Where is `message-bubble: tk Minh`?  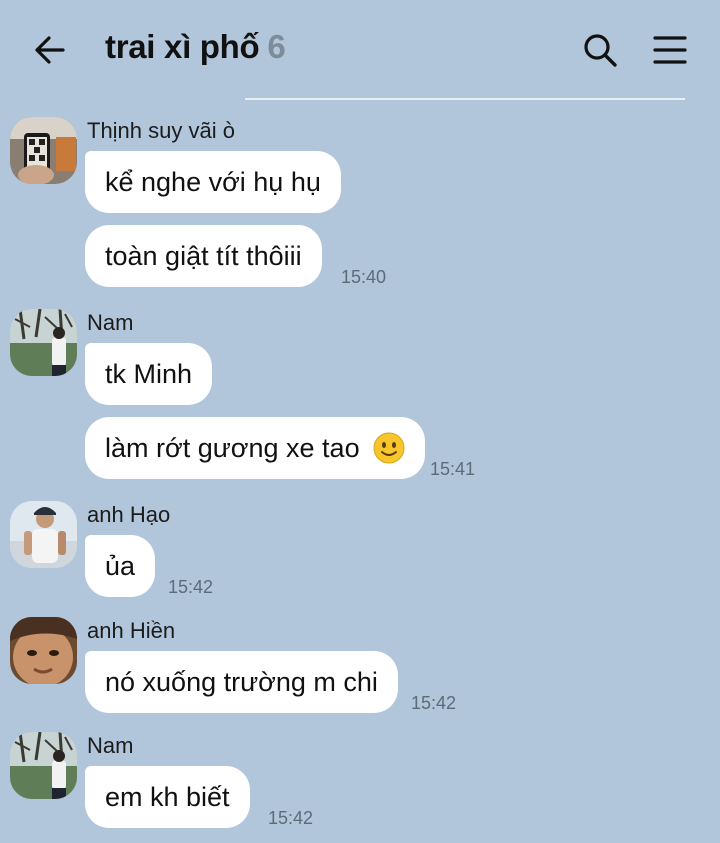 message-bubble: tk Minh is located at coordinates (149, 374).